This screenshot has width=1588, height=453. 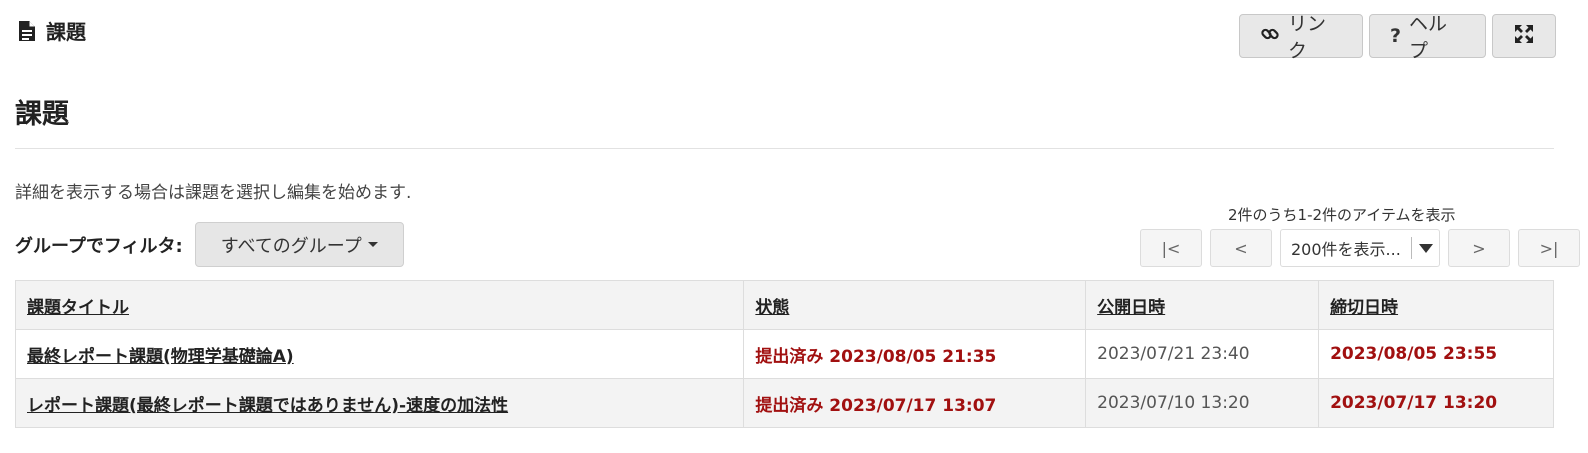 What do you see at coordinates (379, 354) in the screenshot?
I see `cell-title: 最終レポート課題(物理学基礎論A)` at bounding box center [379, 354].